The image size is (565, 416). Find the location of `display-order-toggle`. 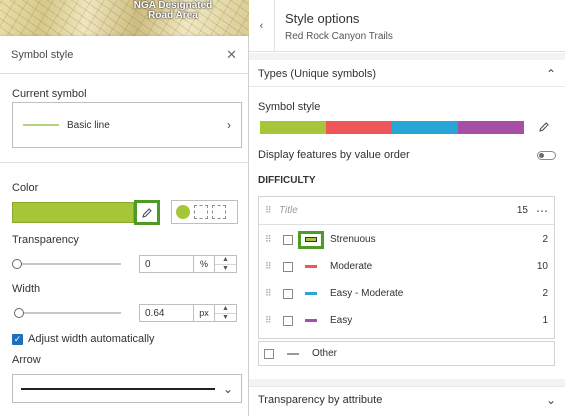

display-order-toggle is located at coordinates (546, 155).